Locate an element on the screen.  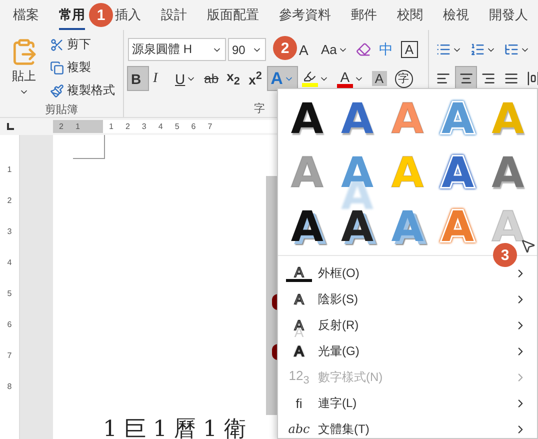
ribbon-tab: 插入 is located at coordinates (128, 15).